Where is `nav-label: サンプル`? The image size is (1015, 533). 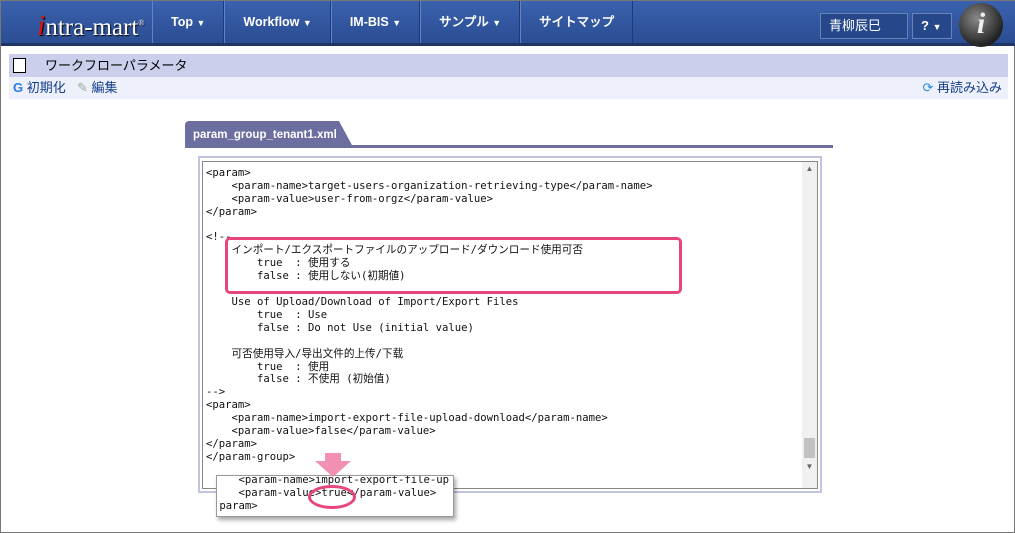
nav-label: サンプル is located at coordinates (464, 22).